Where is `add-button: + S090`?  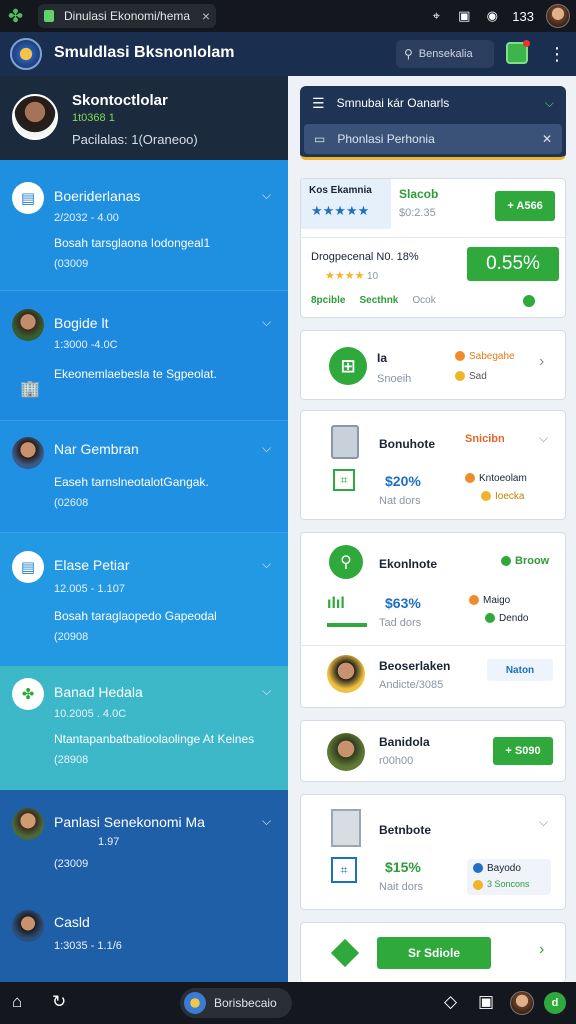
add-button: + S090 is located at coordinates (523, 751).